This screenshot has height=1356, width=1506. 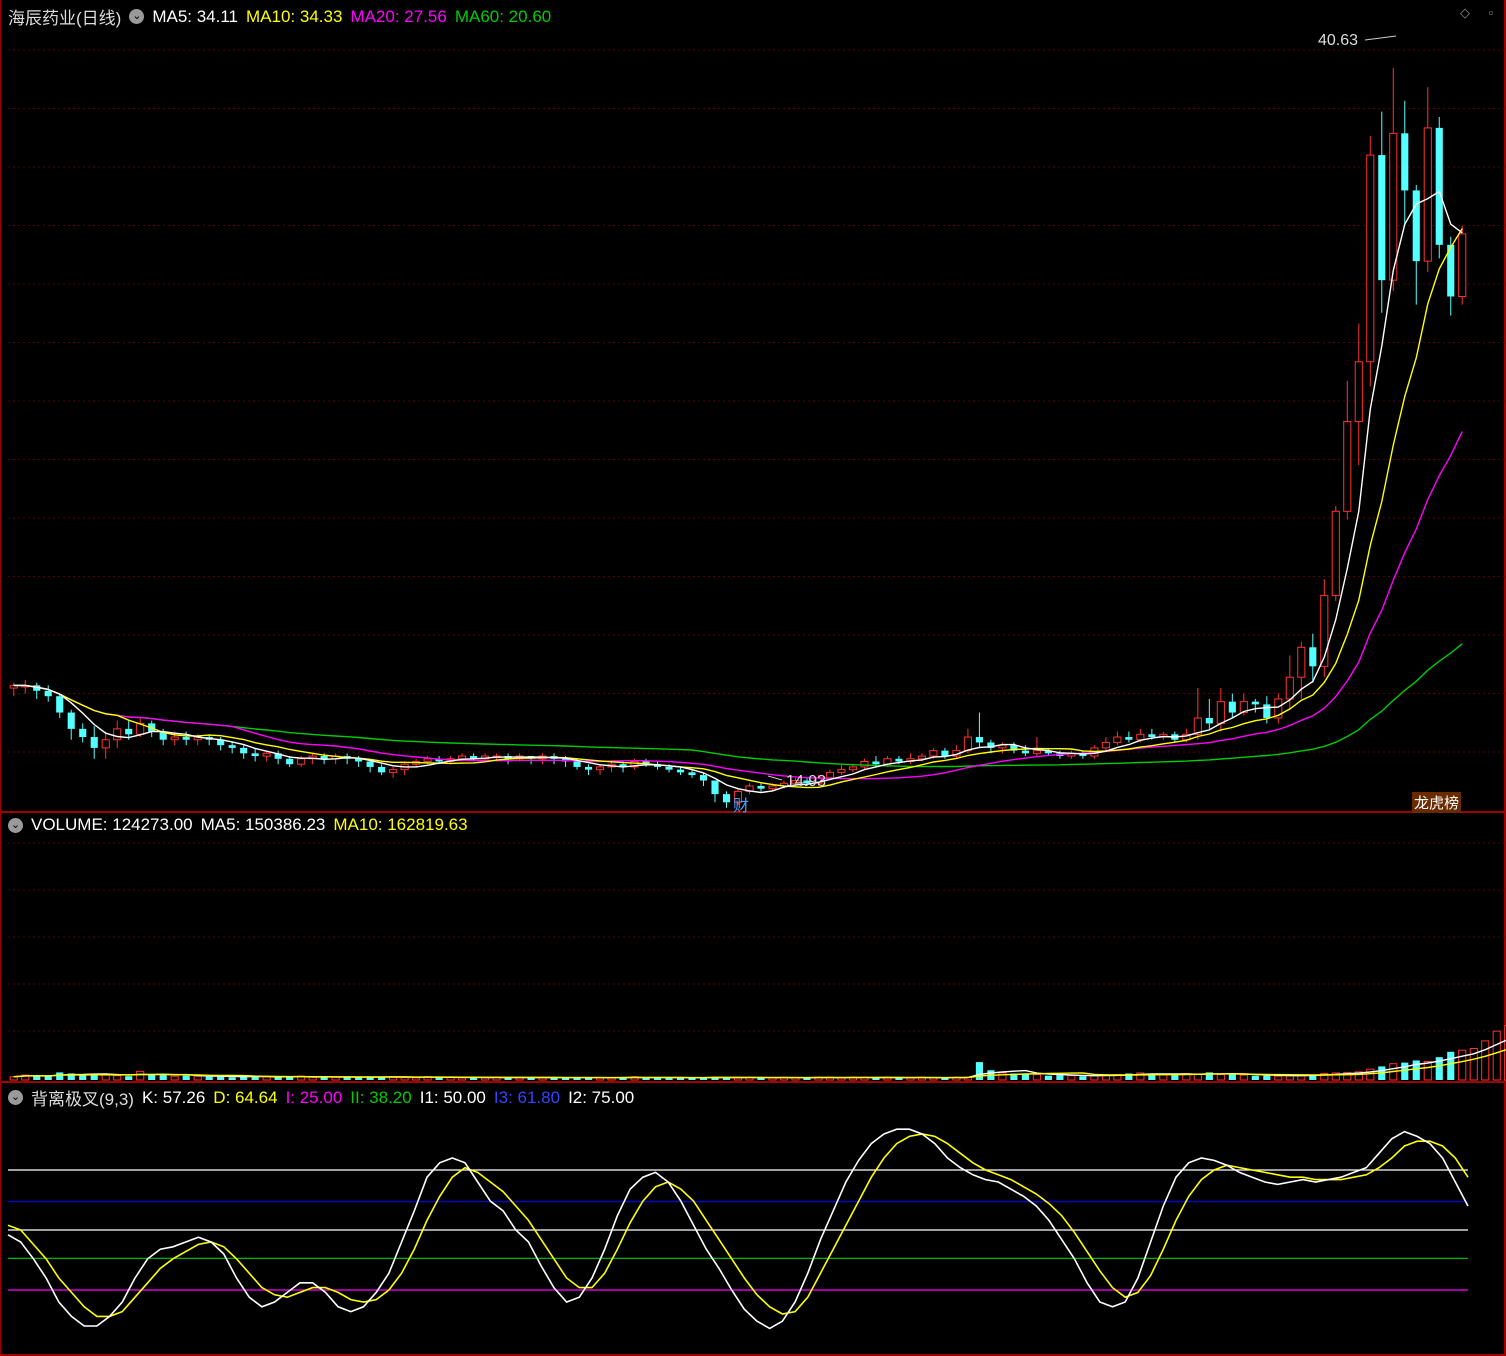 I want to click on high-price-label: 40.63, so click(x=1338, y=40).